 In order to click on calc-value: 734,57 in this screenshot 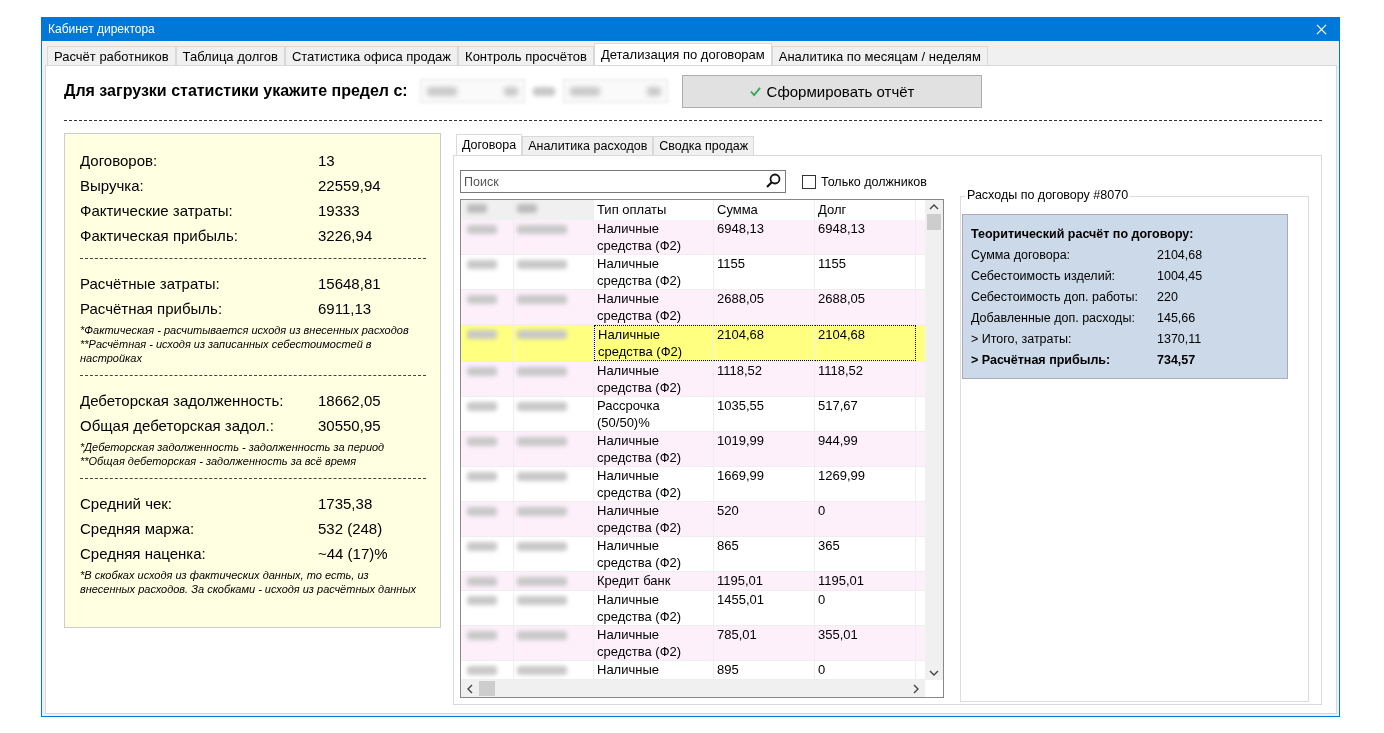, I will do `click(1176, 359)`.